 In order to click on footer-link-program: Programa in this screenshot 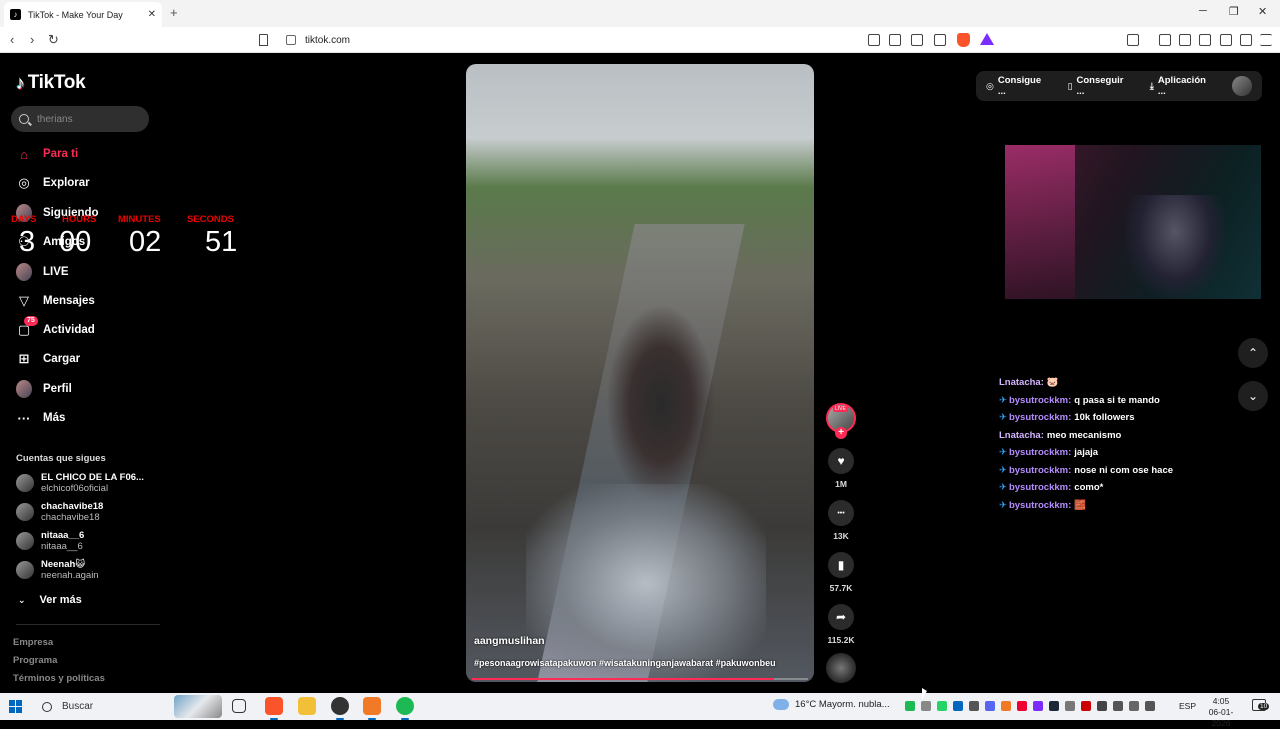, I will do `click(35, 660)`.